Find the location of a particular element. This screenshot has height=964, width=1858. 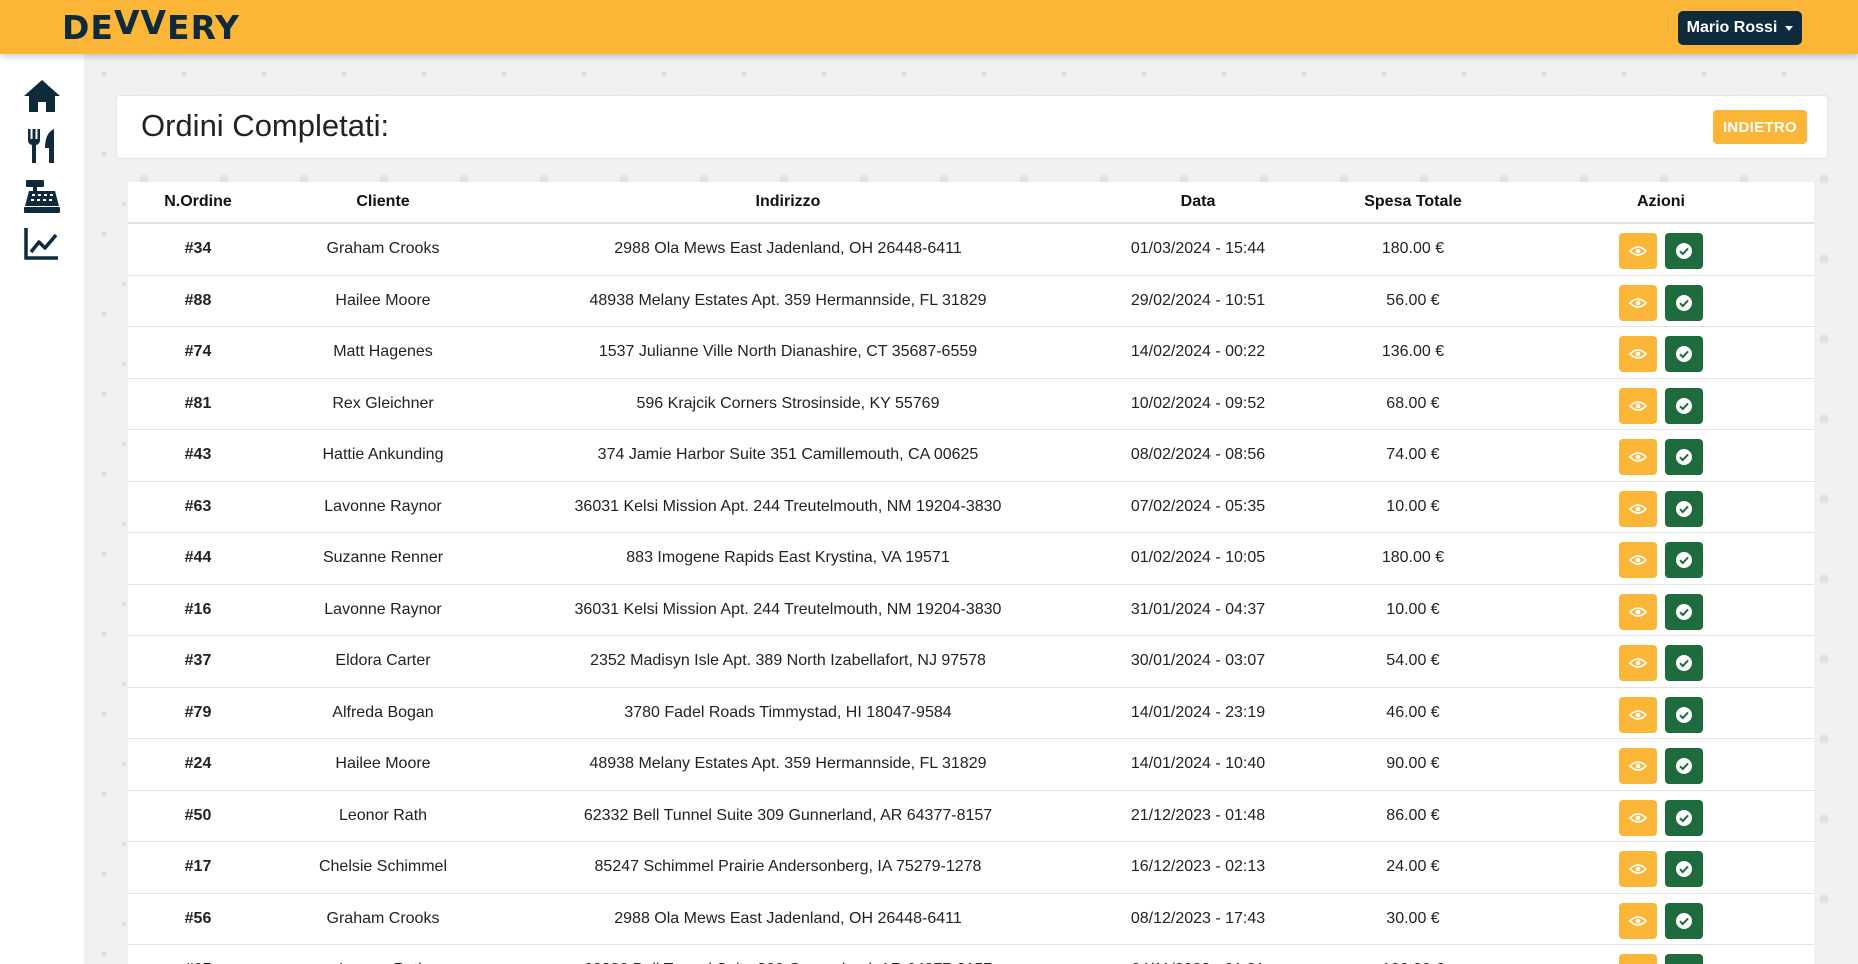

brand-logo: DEVVERY is located at coordinates (151, 27).